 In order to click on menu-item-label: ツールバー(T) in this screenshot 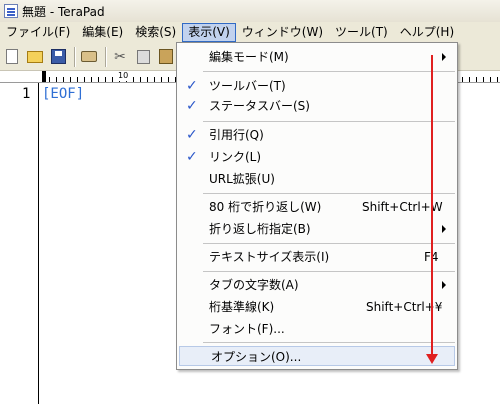, I will do `click(247, 86)`.